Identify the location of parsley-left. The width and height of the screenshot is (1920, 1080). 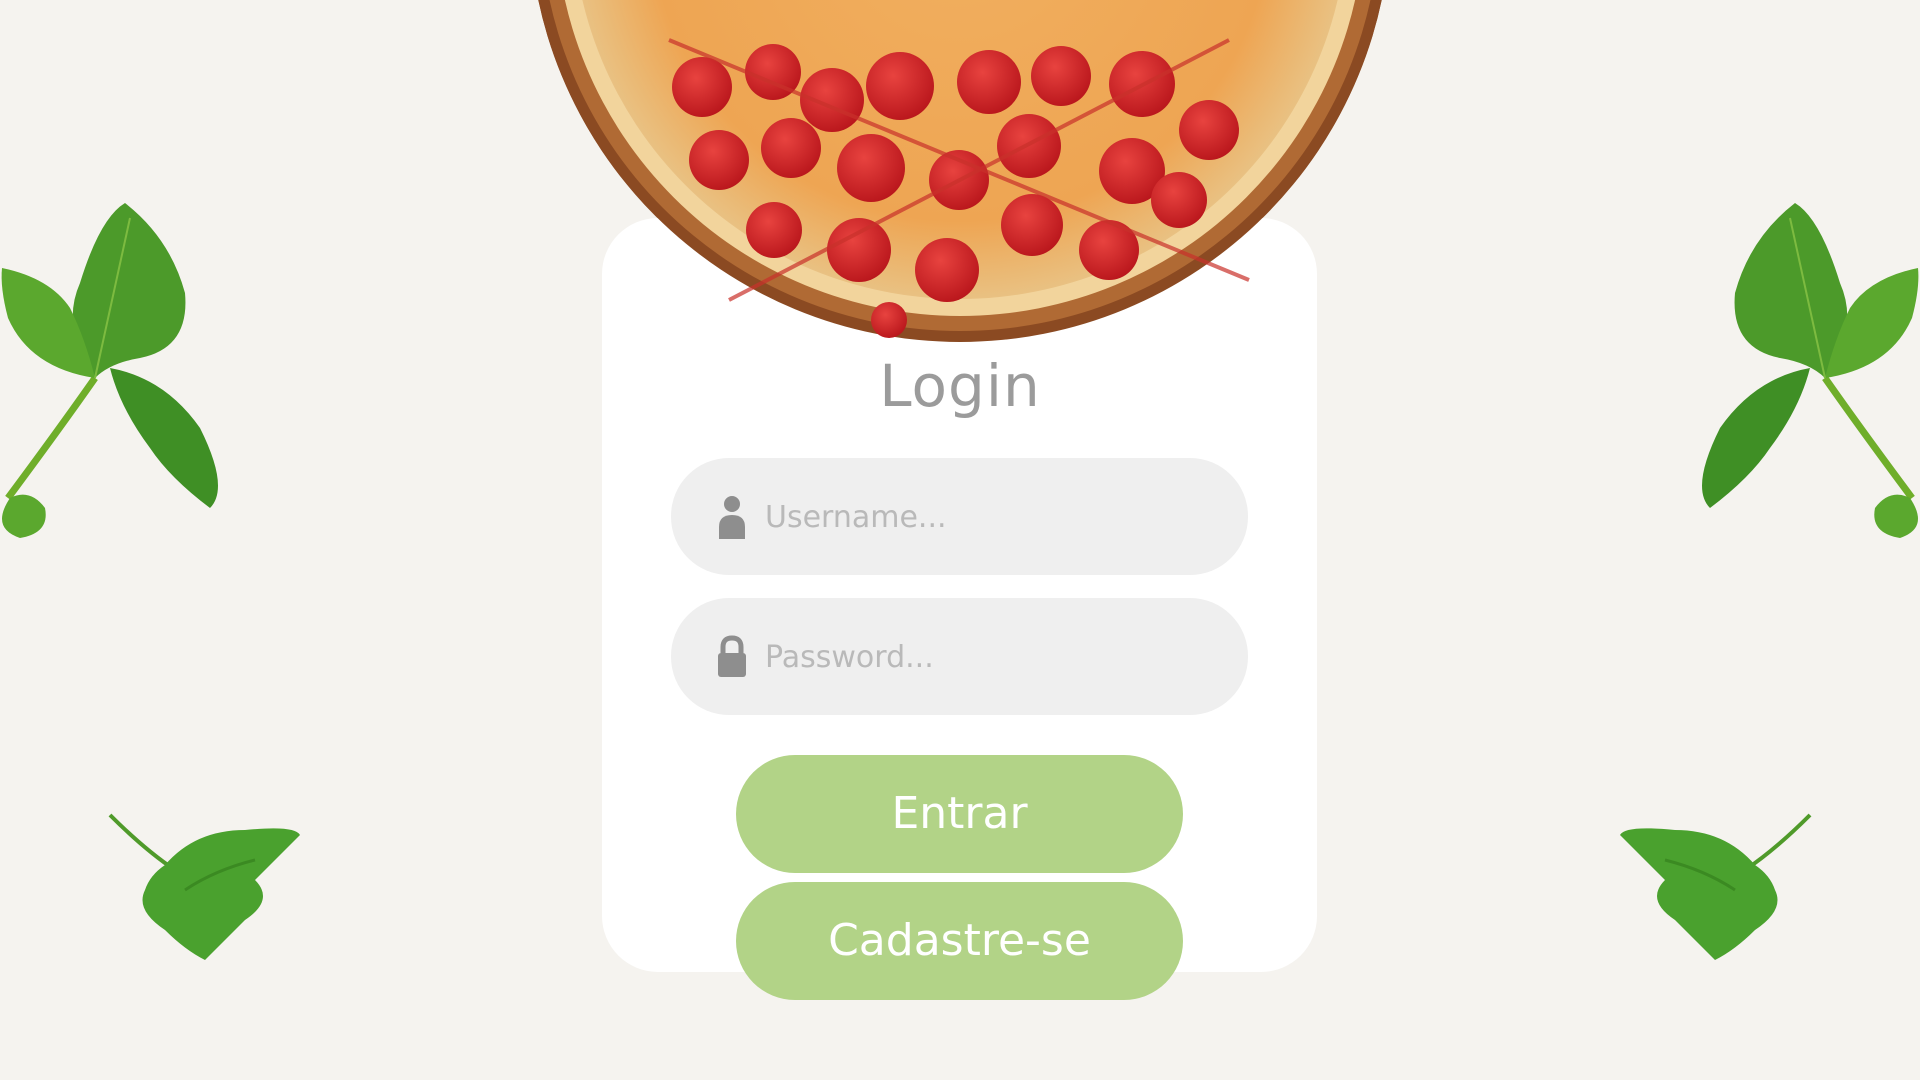
(204, 886).